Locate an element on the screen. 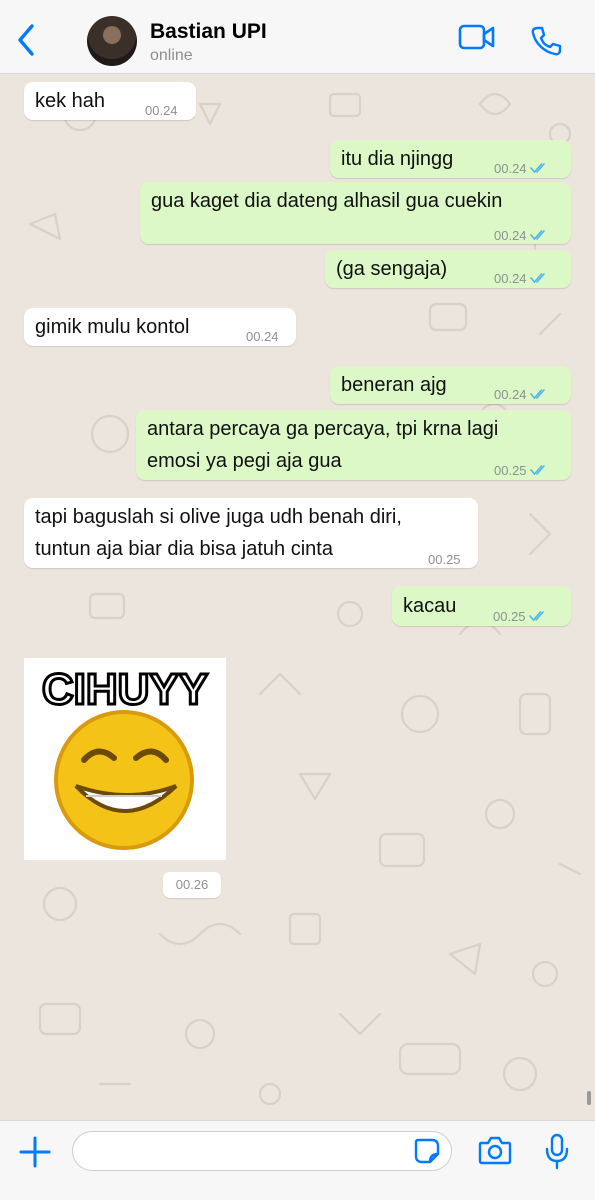 The image size is (595, 1200). sticker-button is located at coordinates (427, 1153).